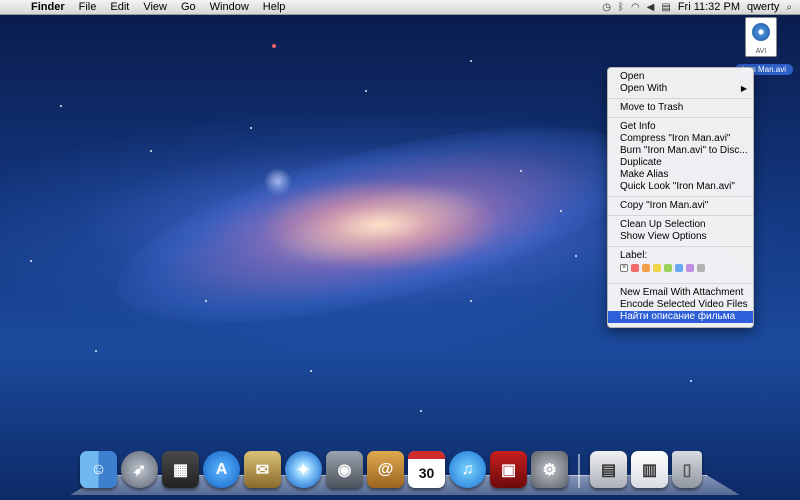 The image size is (800, 500). Describe the element at coordinates (761, 37) in the screenshot. I see `avi-file-icon: AVI` at that location.